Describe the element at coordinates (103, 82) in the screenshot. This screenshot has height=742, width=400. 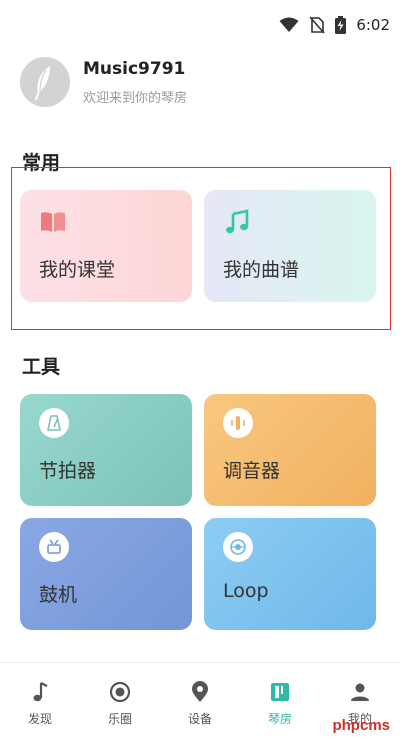
I see `profile-header: Music9791 欢迎来到你的琴房` at that location.